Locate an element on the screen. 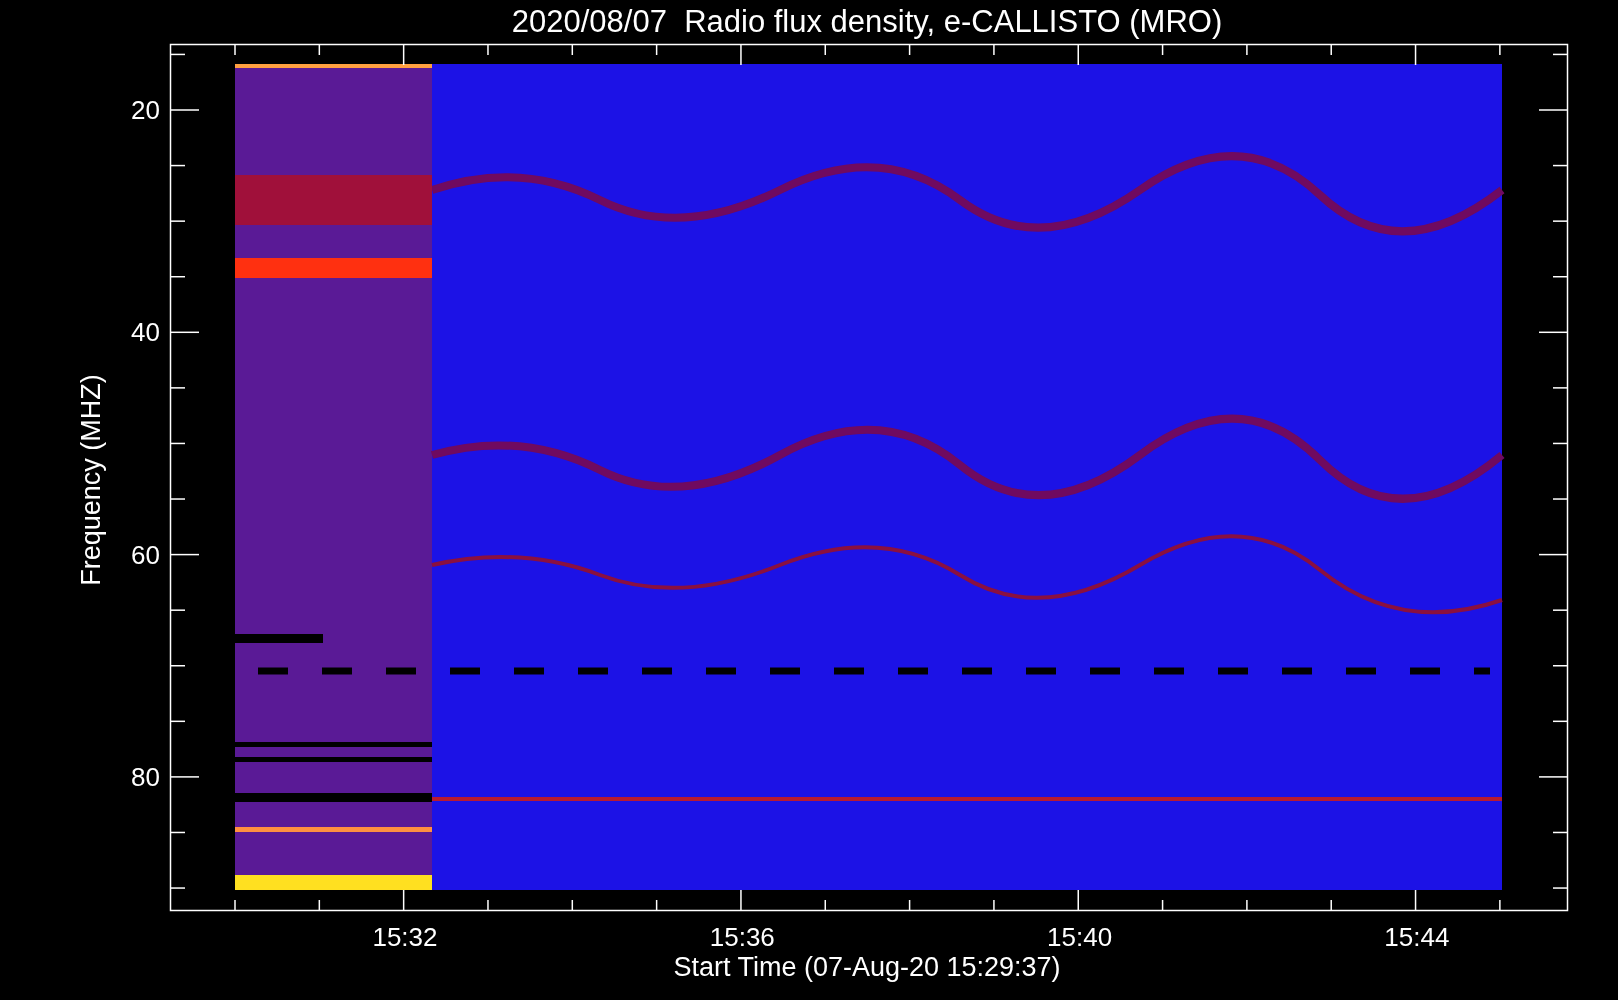 The width and height of the screenshot is (1618, 1000). x-tick-label: 15:36 is located at coordinates (742, 937).